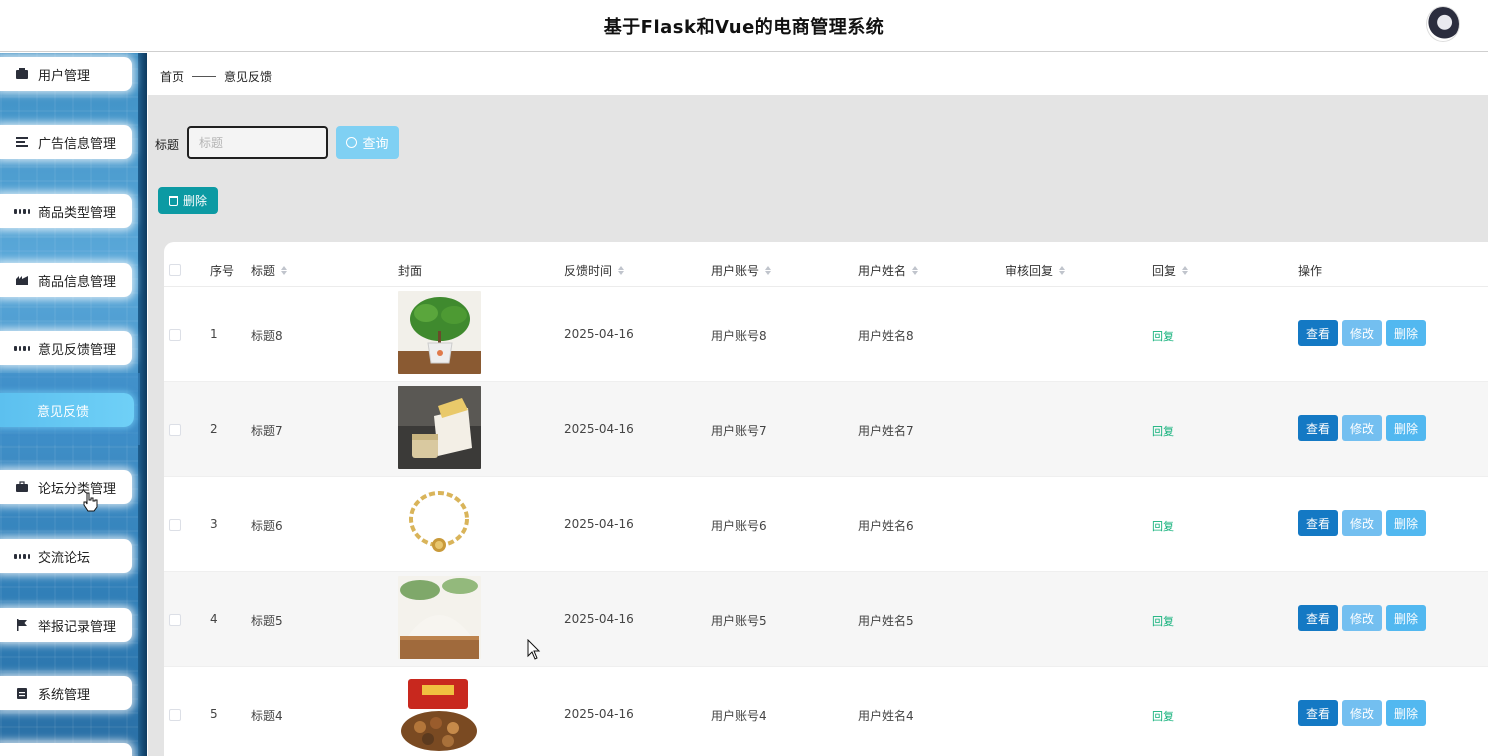 This screenshot has width=1488, height=756. Describe the element at coordinates (588, 271) in the screenshot. I see `header-time-label: 反馈时间` at that location.